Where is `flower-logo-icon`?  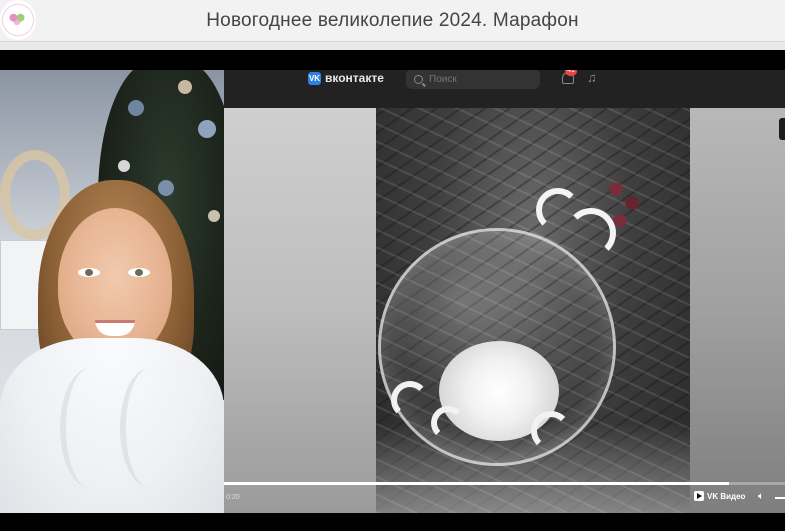 flower-logo-icon is located at coordinates (17, 19).